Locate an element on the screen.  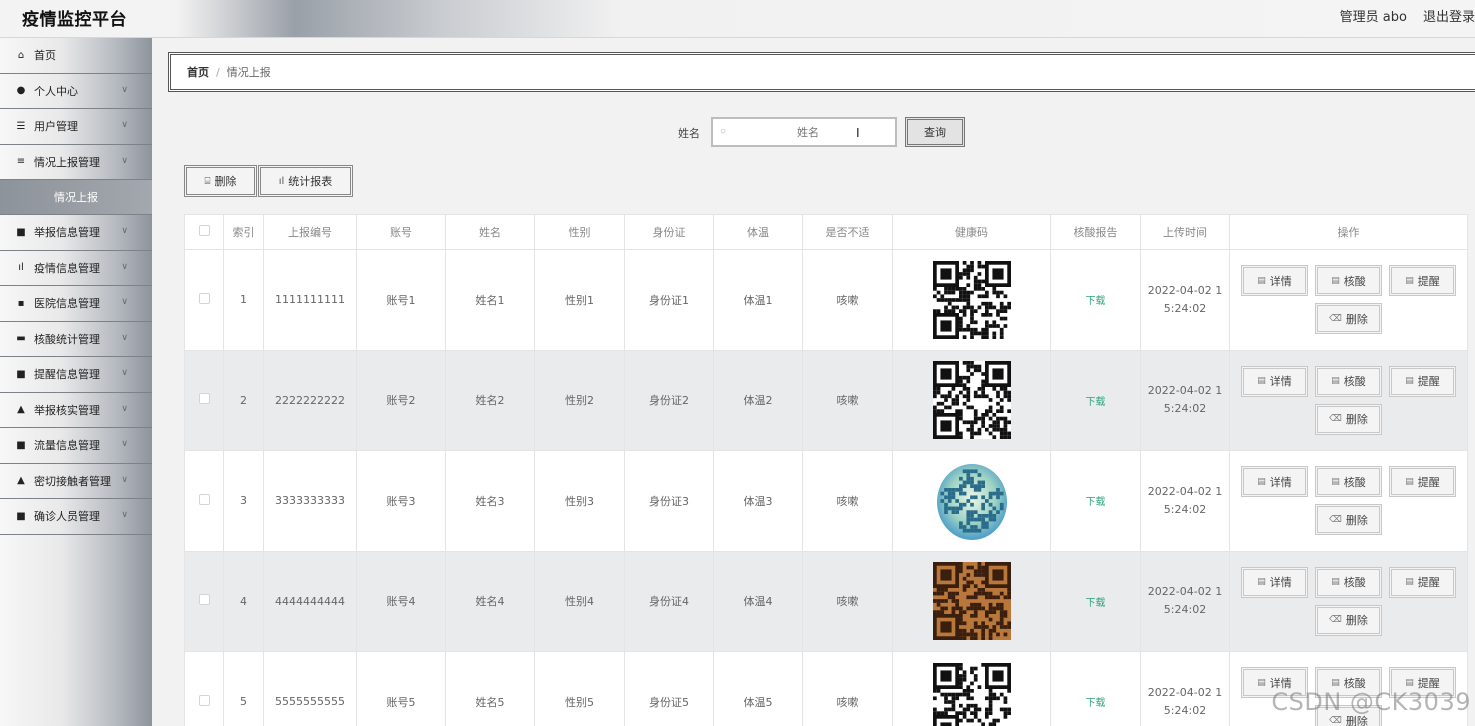
header-select-all is located at coordinates (204, 232).